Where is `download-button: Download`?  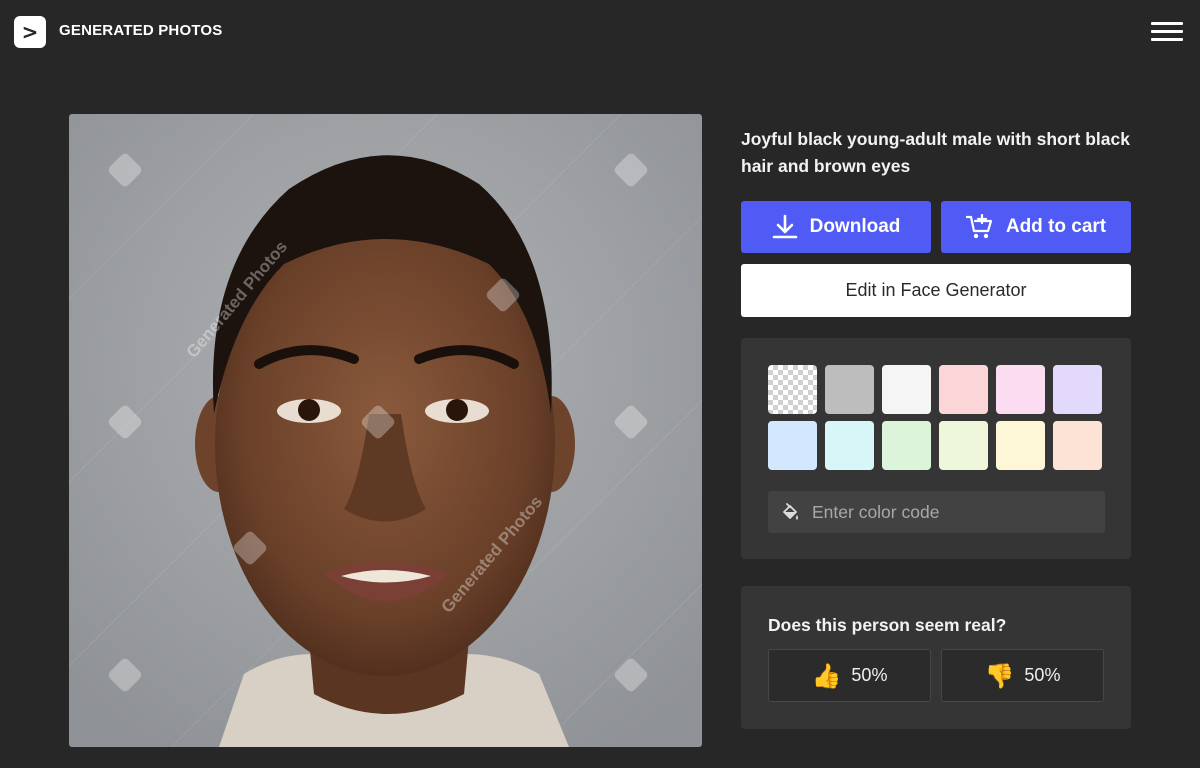 download-button: Download is located at coordinates (836, 227).